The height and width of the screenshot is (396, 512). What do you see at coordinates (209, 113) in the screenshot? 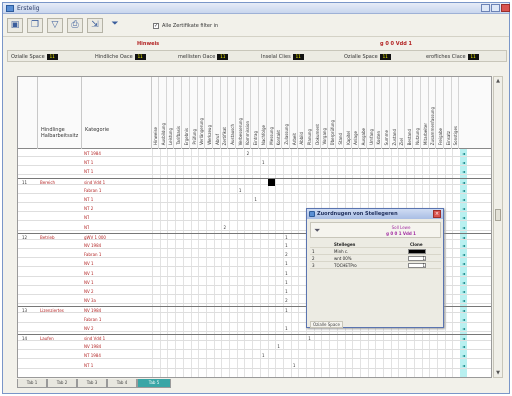
I see `column-header: Werkzeug` at bounding box center [209, 113].